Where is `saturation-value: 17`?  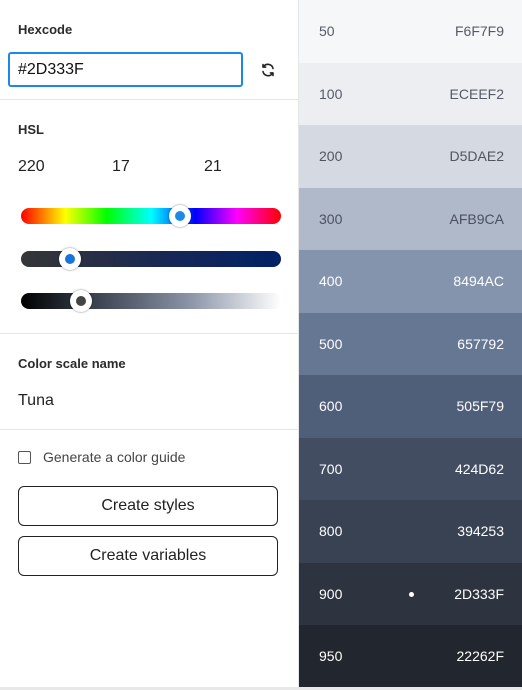
saturation-value: 17 is located at coordinates (121, 166).